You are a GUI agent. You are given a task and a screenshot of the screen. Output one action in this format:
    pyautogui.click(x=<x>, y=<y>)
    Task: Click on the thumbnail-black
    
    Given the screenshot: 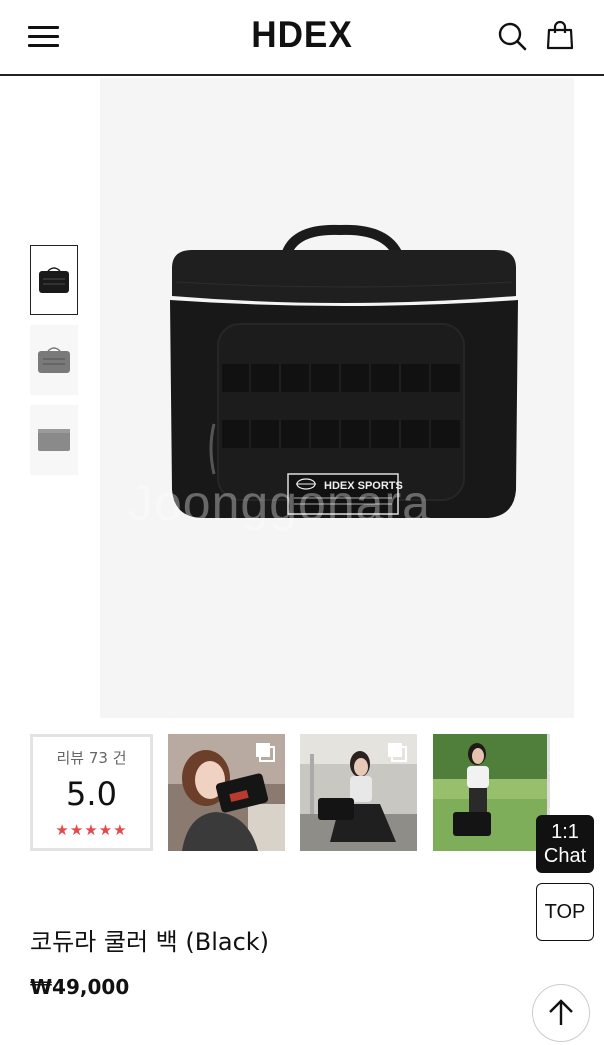 What is the action you would take?
    pyautogui.click(x=54, y=280)
    